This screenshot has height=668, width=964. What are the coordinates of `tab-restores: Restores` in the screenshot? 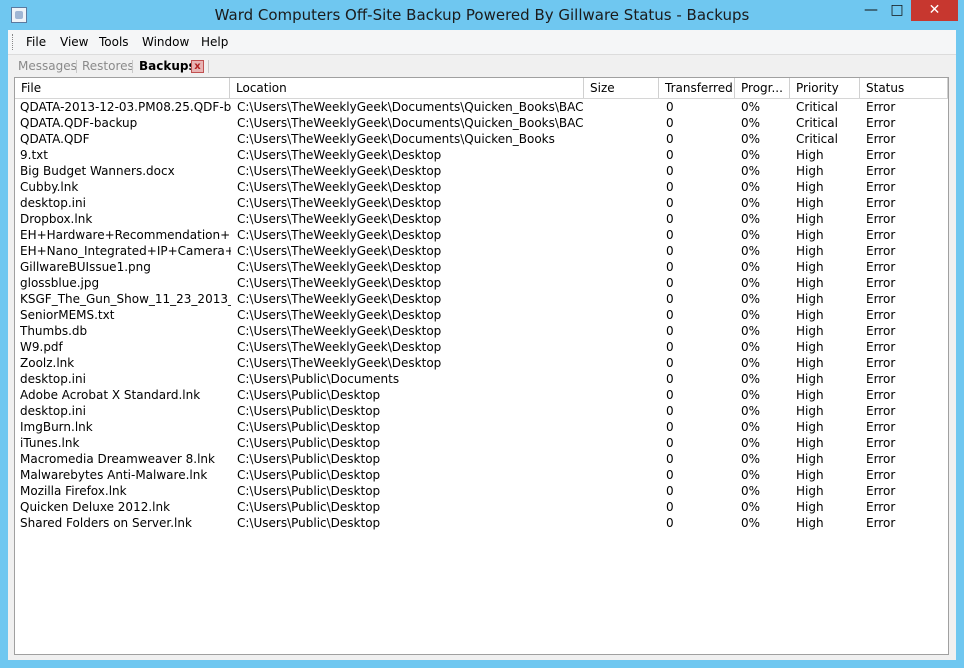 It's located at (108, 66).